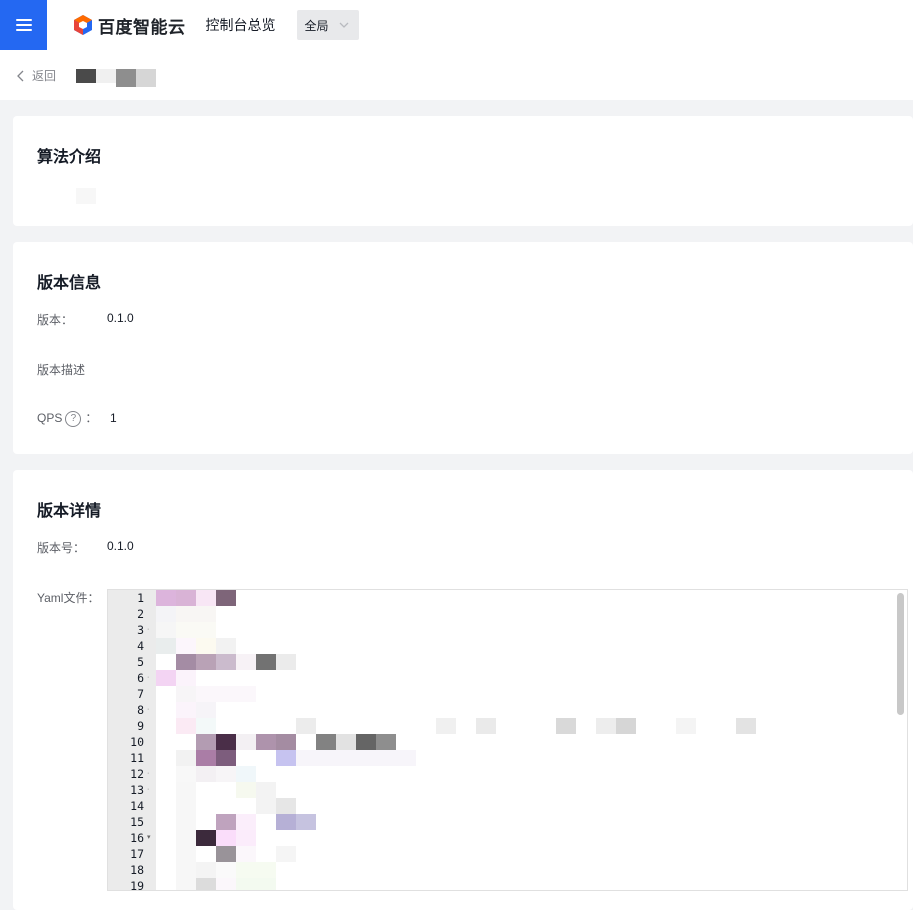 The height and width of the screenshot is (910, 913). Describe the element at coordinates (36, 75) in the screenshot. I see `back-button: 返回` at that location.